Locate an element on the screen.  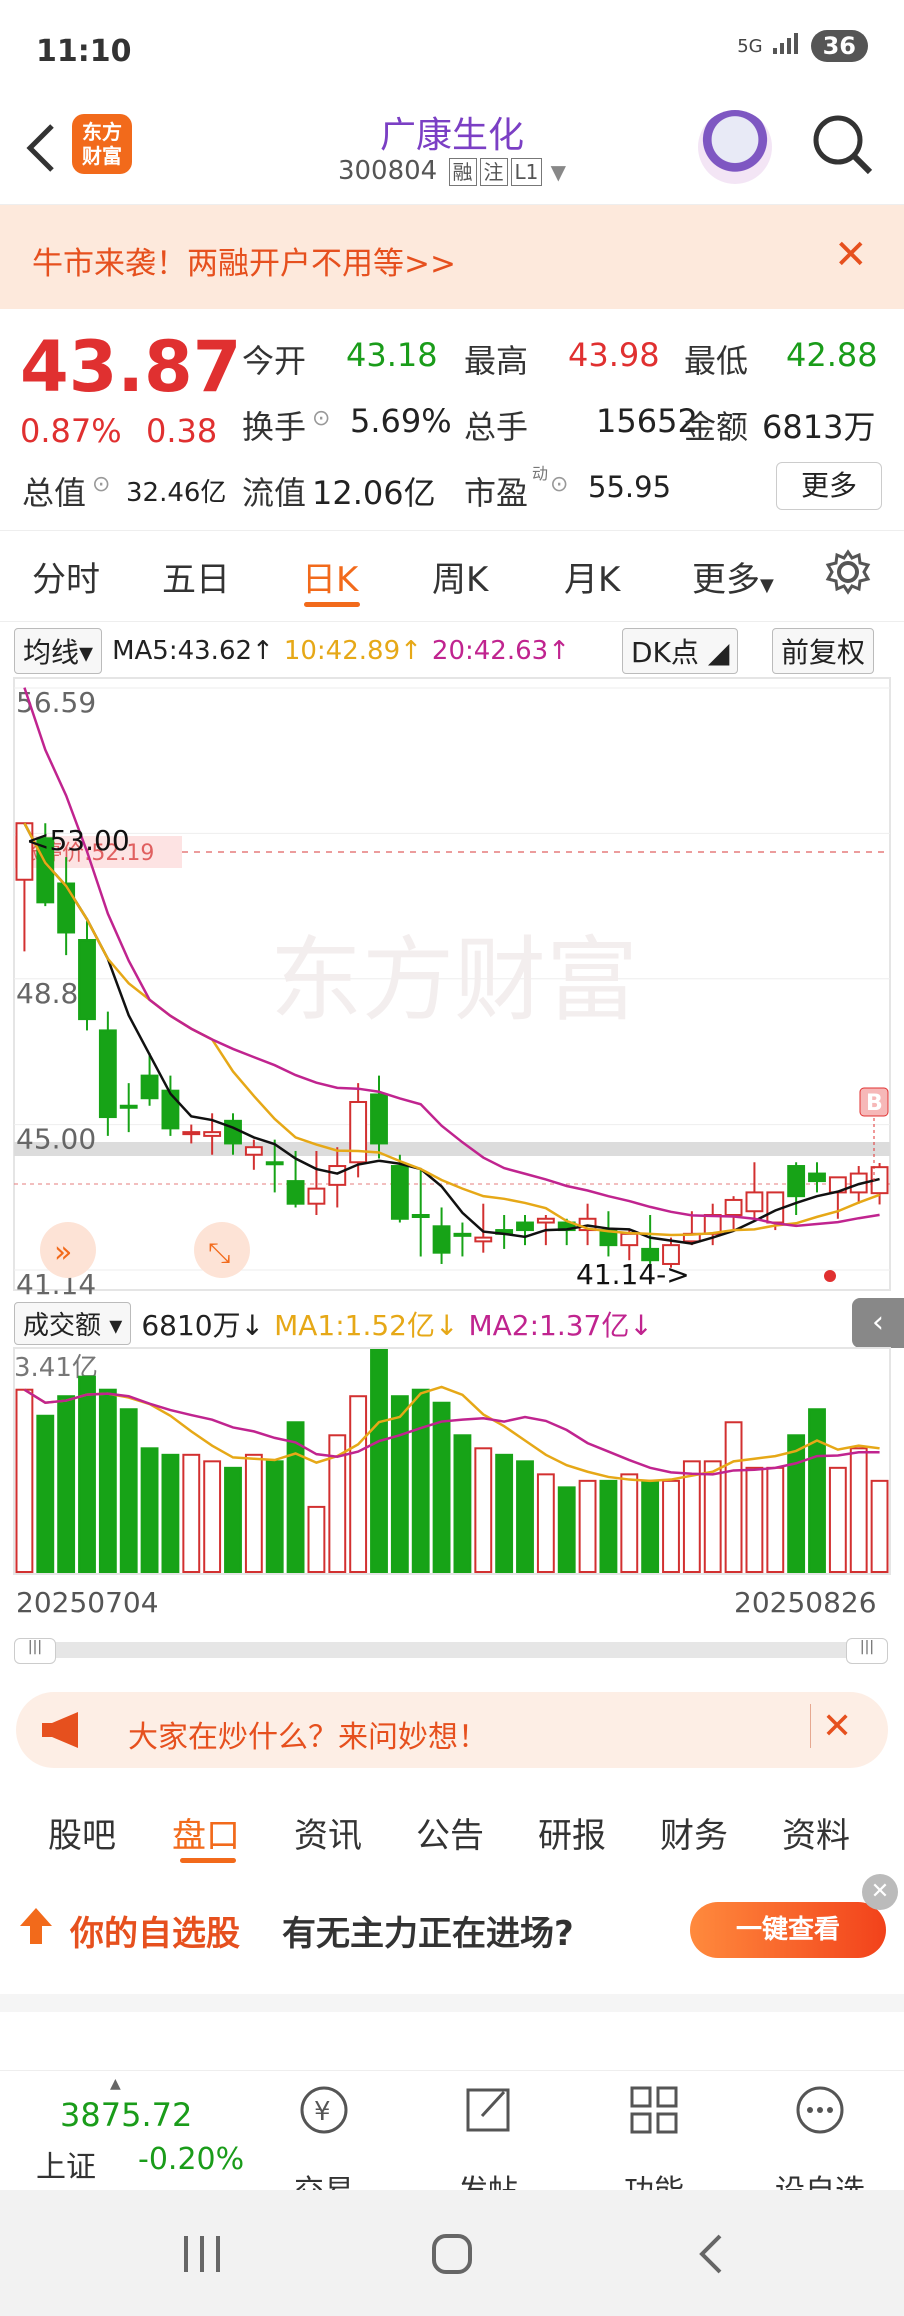
tab-monthly-k: 月K is located at coordinates (592, 576).